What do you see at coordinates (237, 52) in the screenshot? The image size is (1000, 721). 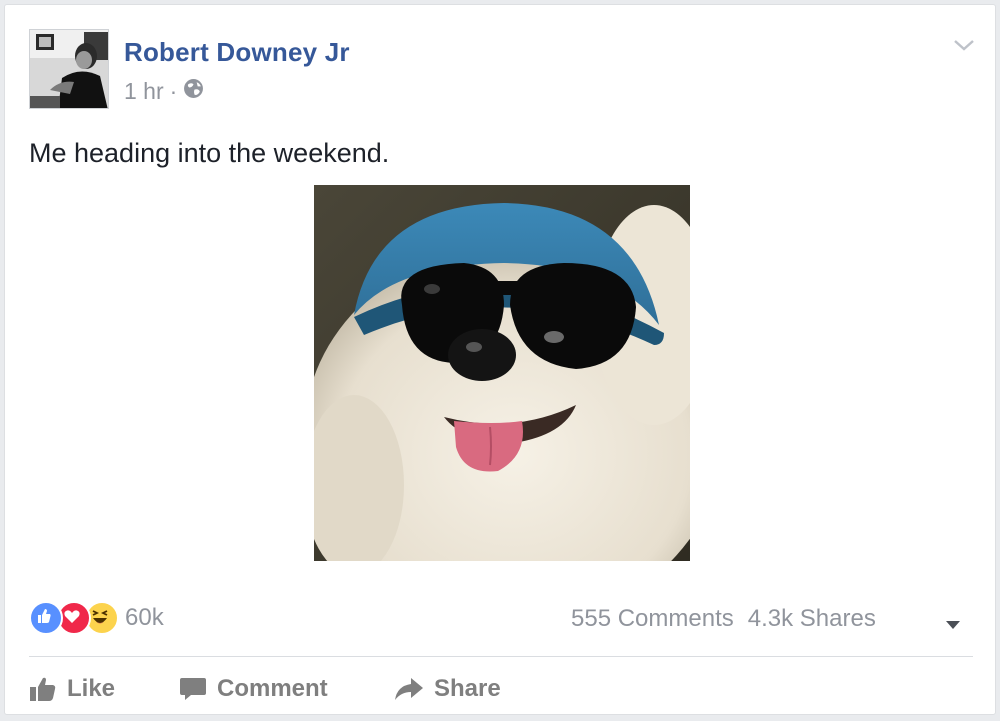 I see `author-name: Robert Downey Jr` at bounding box center [237, 52].